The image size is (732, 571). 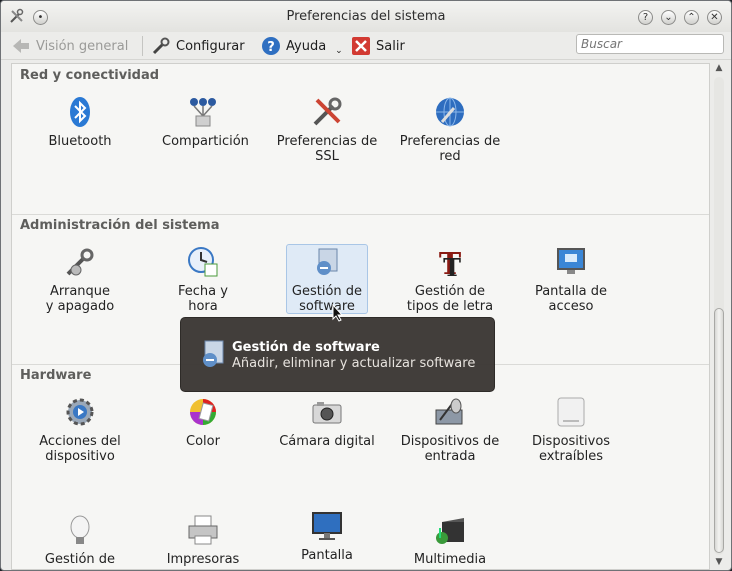 What do you see at coordinates (203, 262) in the screenshot?
I see `clock-calendar-icon` at bounding box center [203, 262].